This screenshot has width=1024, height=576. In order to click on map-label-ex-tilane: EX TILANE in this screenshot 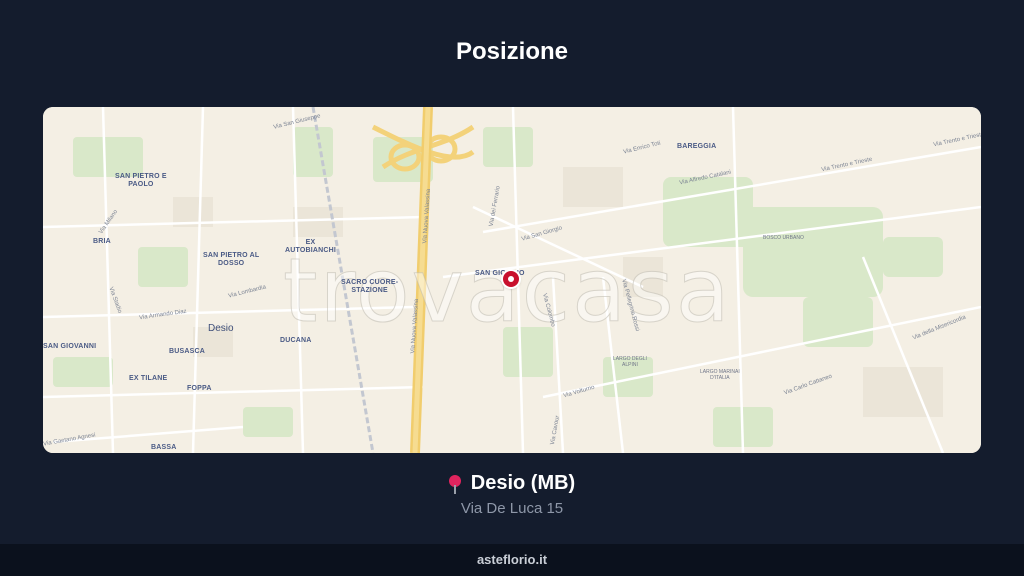, I will do `click(148, 378)`.